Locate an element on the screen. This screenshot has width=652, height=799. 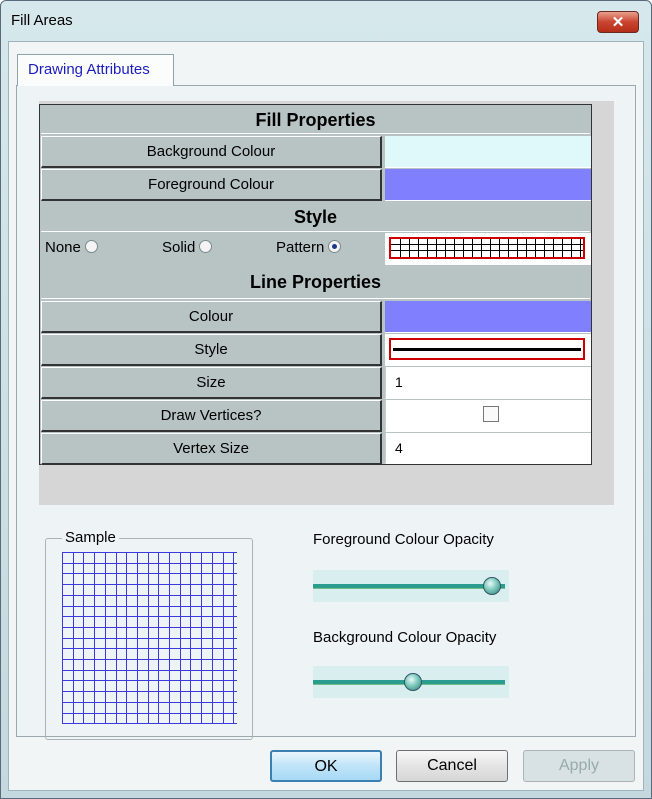
foreground-colour-label: Foreground Colour is located at coordinates (211, 185).